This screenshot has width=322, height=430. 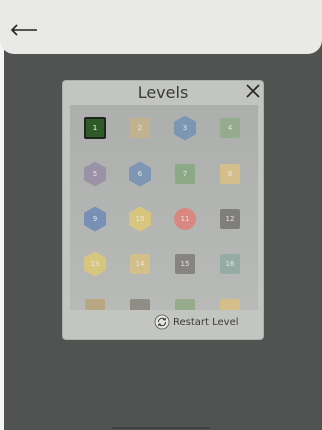 I want to click on level-number: 2, so click(x=140, y=127).